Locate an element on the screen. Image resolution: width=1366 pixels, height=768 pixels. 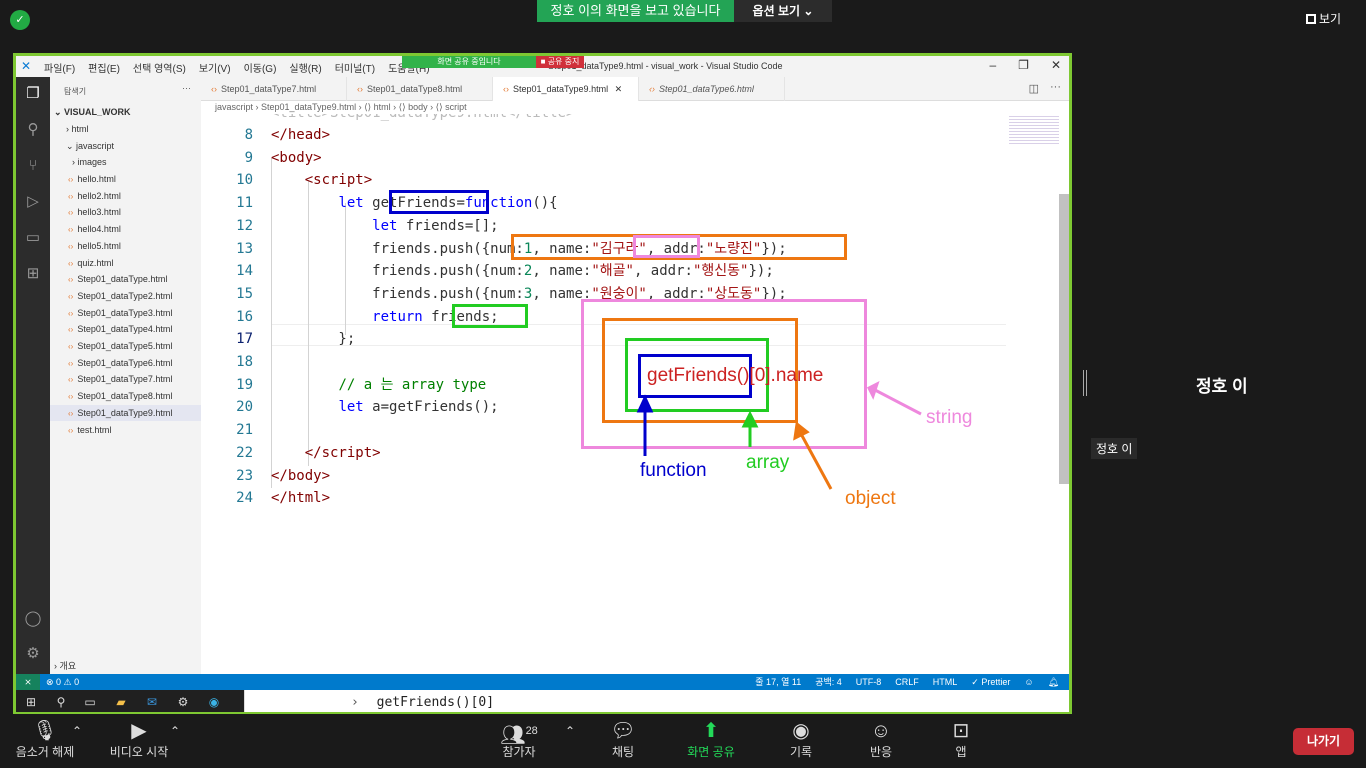
chat-button: 💬︎ 채팅 is located at coordinates (623, 741).